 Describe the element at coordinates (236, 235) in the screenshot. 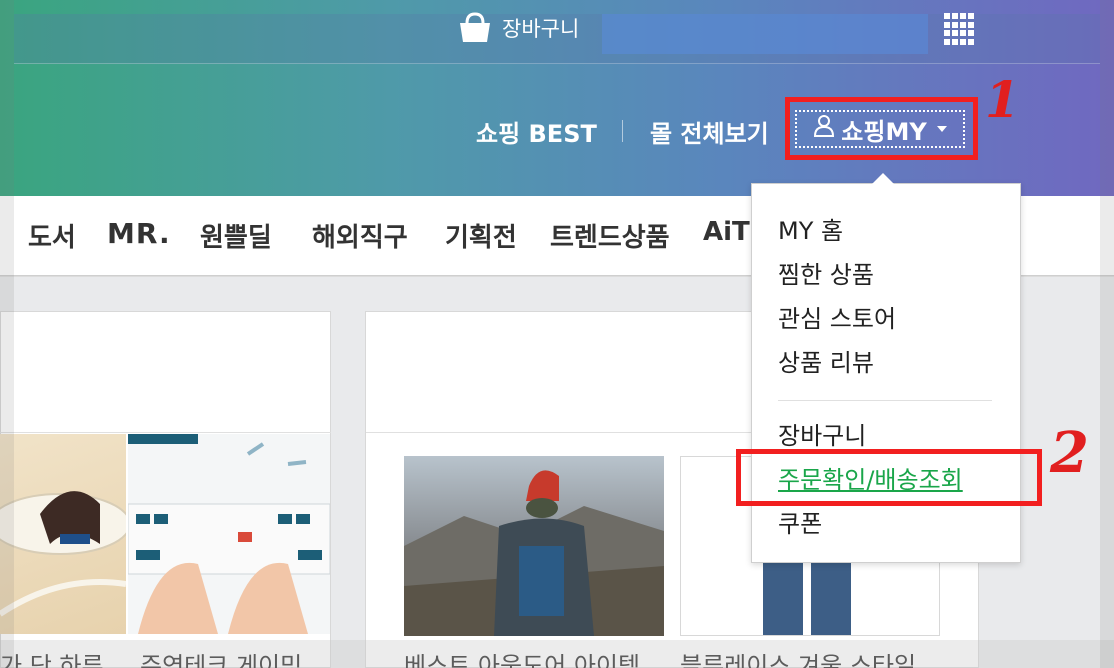

I see `category-item: 원쁠딜` at that location.